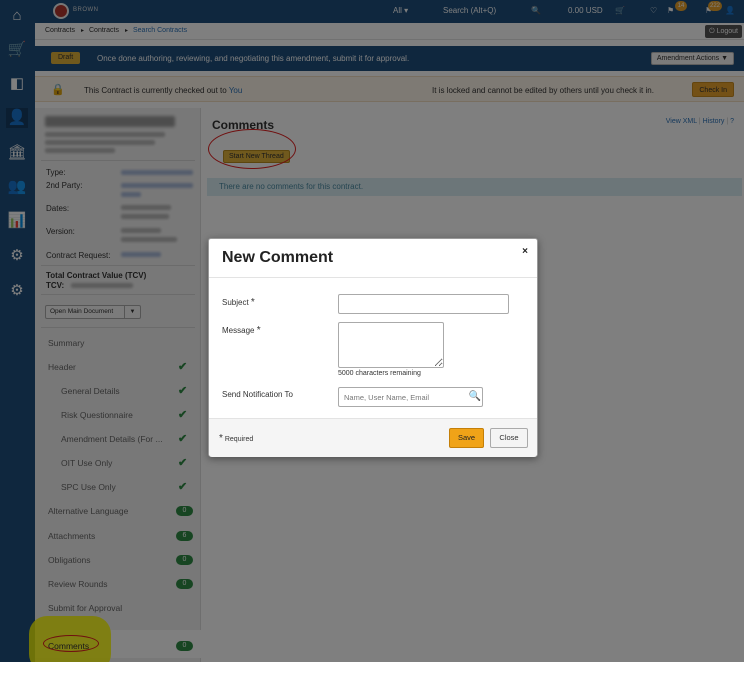 This screenshot has width=744, height=674. What do you see at coordinates (239, 439) in the screenshot?
I see `required-note-text: Required` at bounding box center [239, 439].